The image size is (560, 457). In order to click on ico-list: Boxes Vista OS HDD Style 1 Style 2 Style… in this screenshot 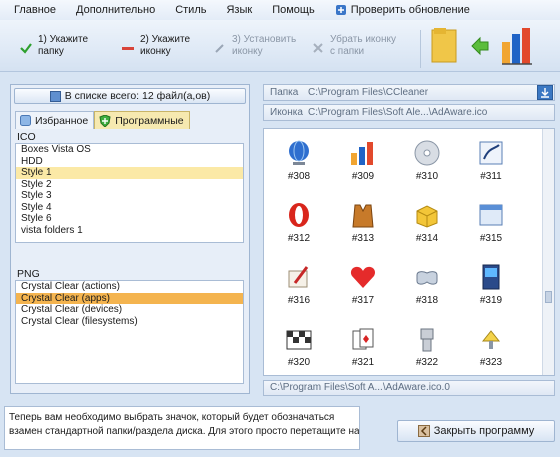, I will do `click(129, 193)`.